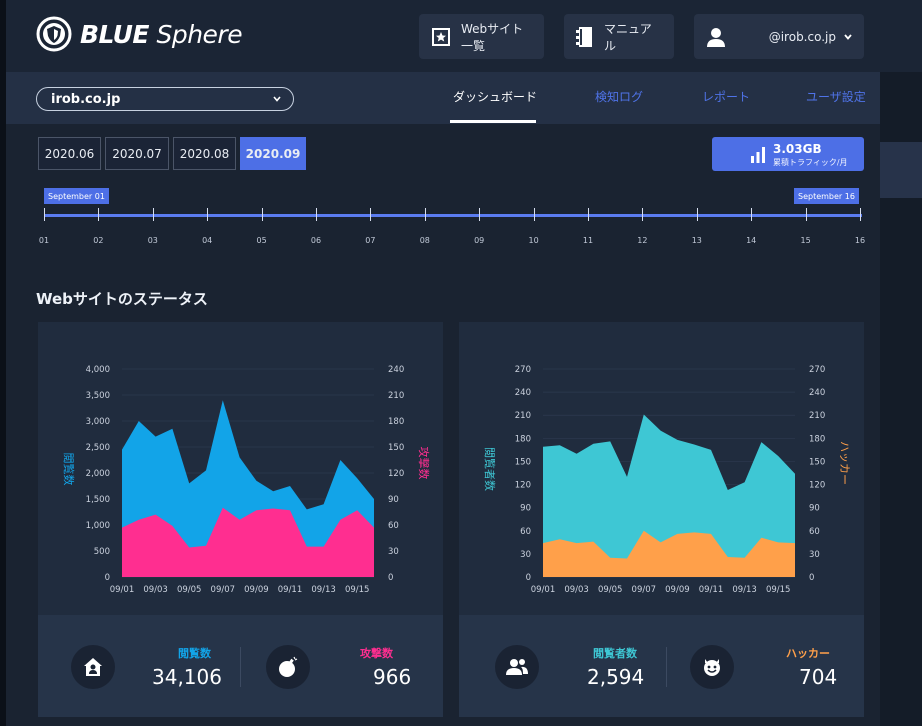 This screenshot has width=922, height=726. I want to click on month-button-2020-09: 2020.09, so click(273, 153).